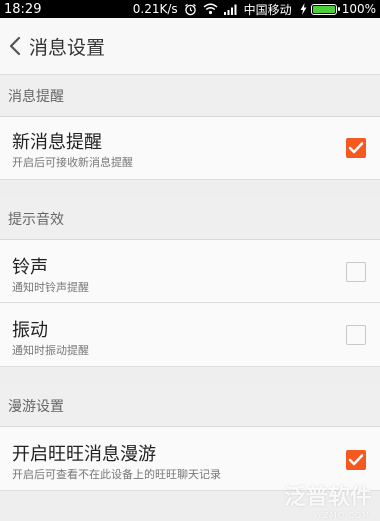 Image resolution: width=380 pixels, height=521 pixels. Describe the element at coordinates (267, 9) in the screenshot. I see `carrier-name: 中国移动` at that location.